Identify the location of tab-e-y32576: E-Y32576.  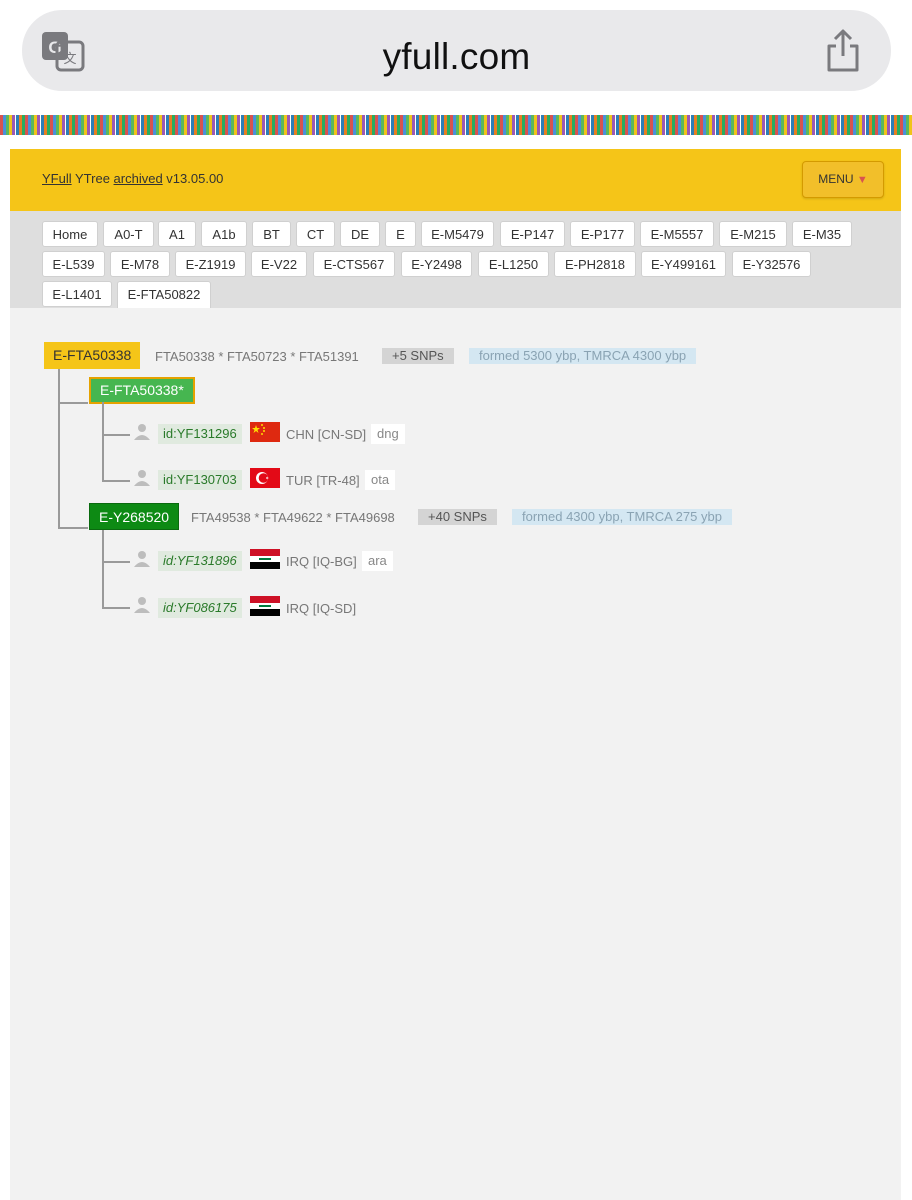
(771, 264).